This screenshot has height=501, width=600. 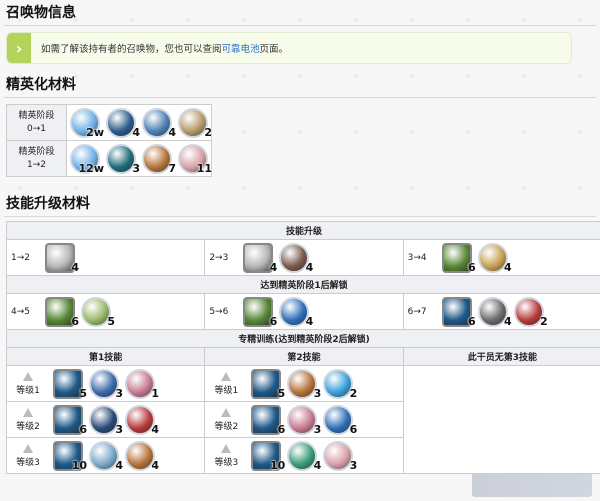 What do you see at coordinates (98, 312) in the screenshot?
I see `grass-ore-icon: 5` at bounding box center [98, 312].